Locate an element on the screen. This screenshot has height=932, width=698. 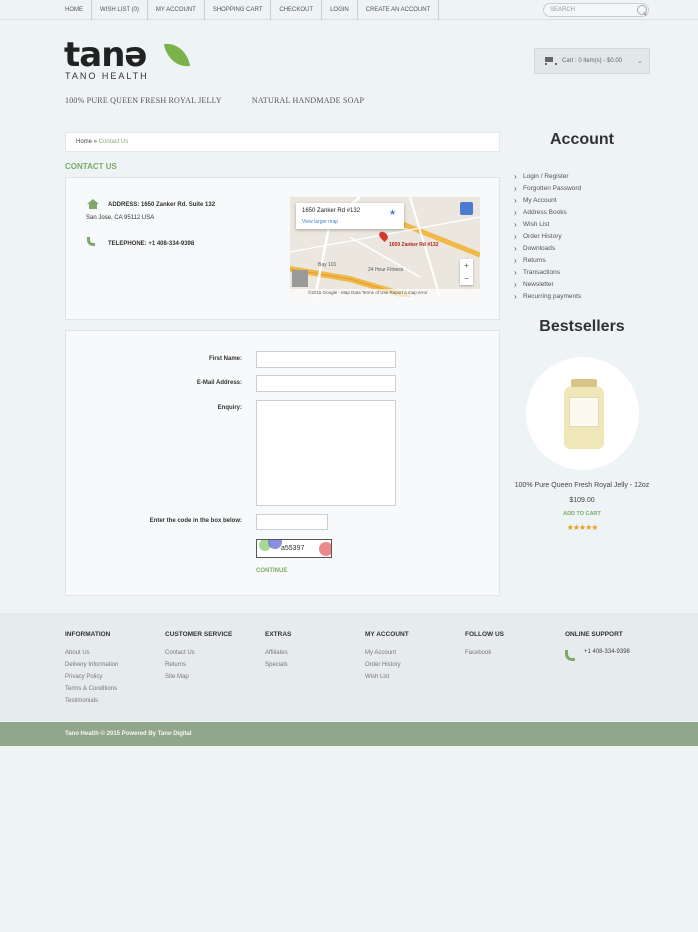
street-view-icon is located at coordinates (466, 208).